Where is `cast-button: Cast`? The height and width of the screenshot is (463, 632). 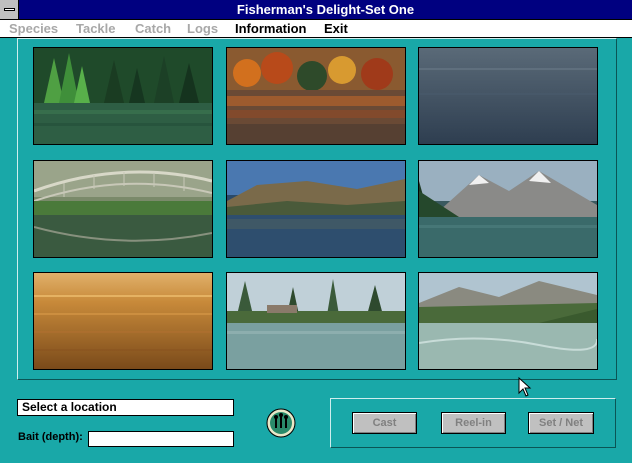
cast-button: Cast is located at coordinates (384, 423).